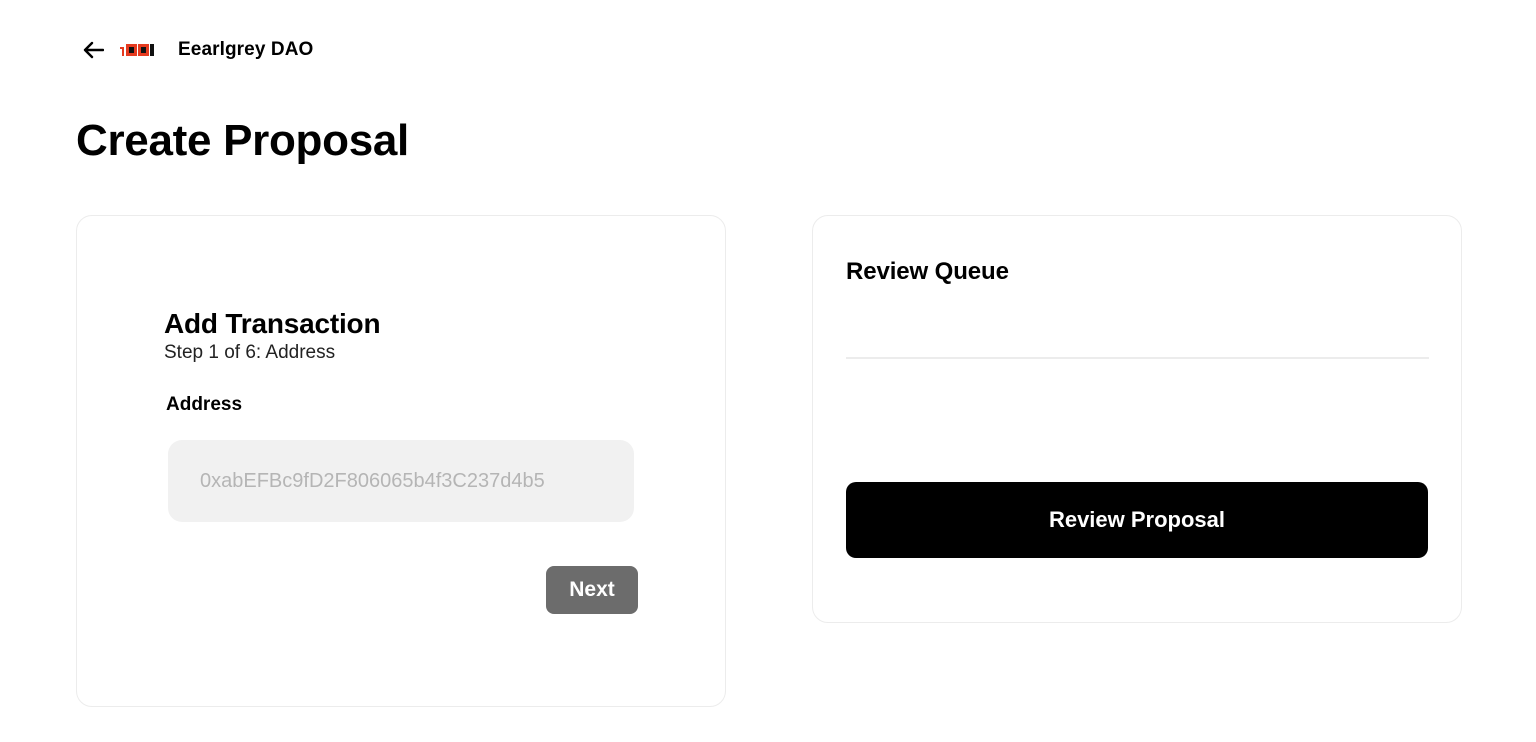  What do you see at coordinates (1137, 358) in the screenshot?
I see `divider` at bounding box center [1137, 358].